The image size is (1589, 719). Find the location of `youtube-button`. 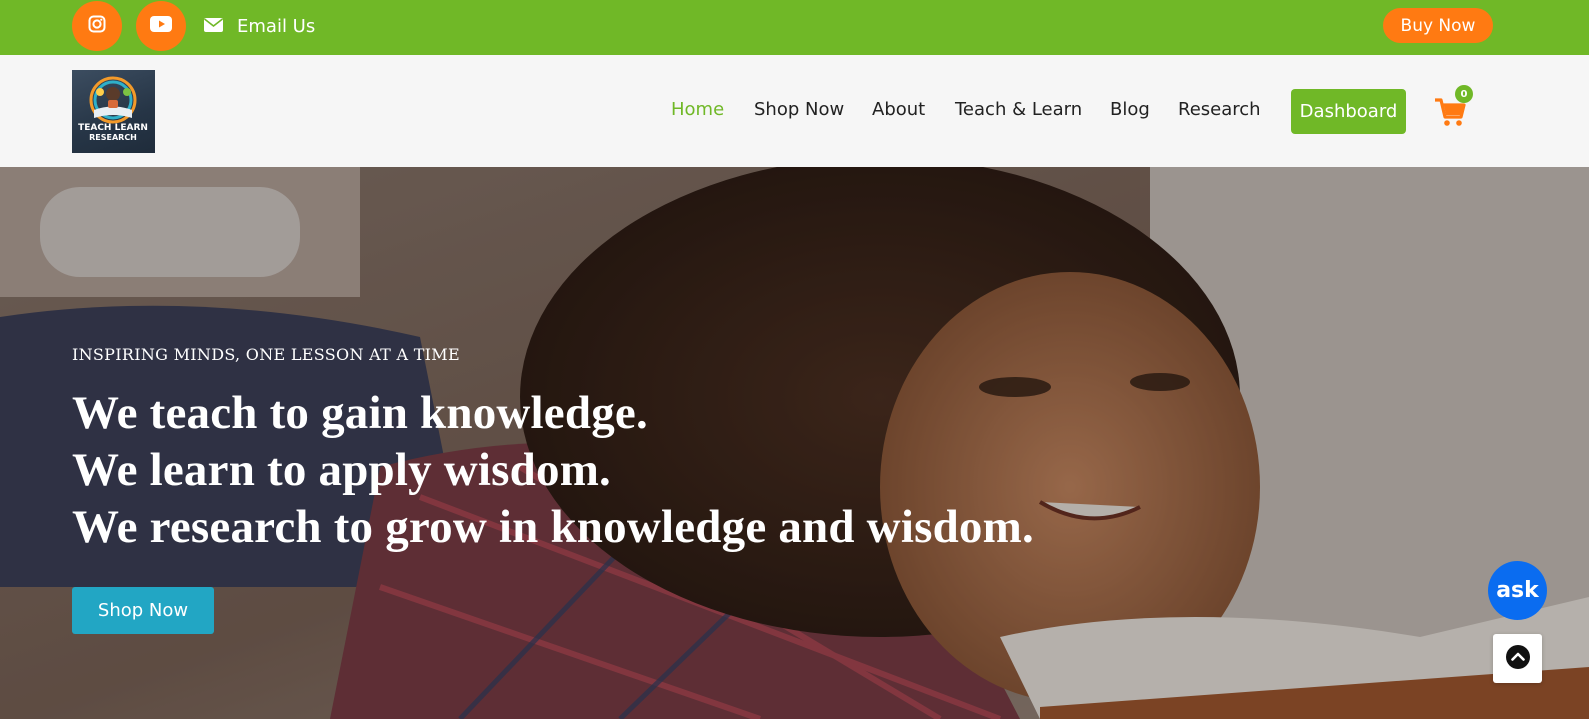

youtube-button is located at coordinates (161, 26).